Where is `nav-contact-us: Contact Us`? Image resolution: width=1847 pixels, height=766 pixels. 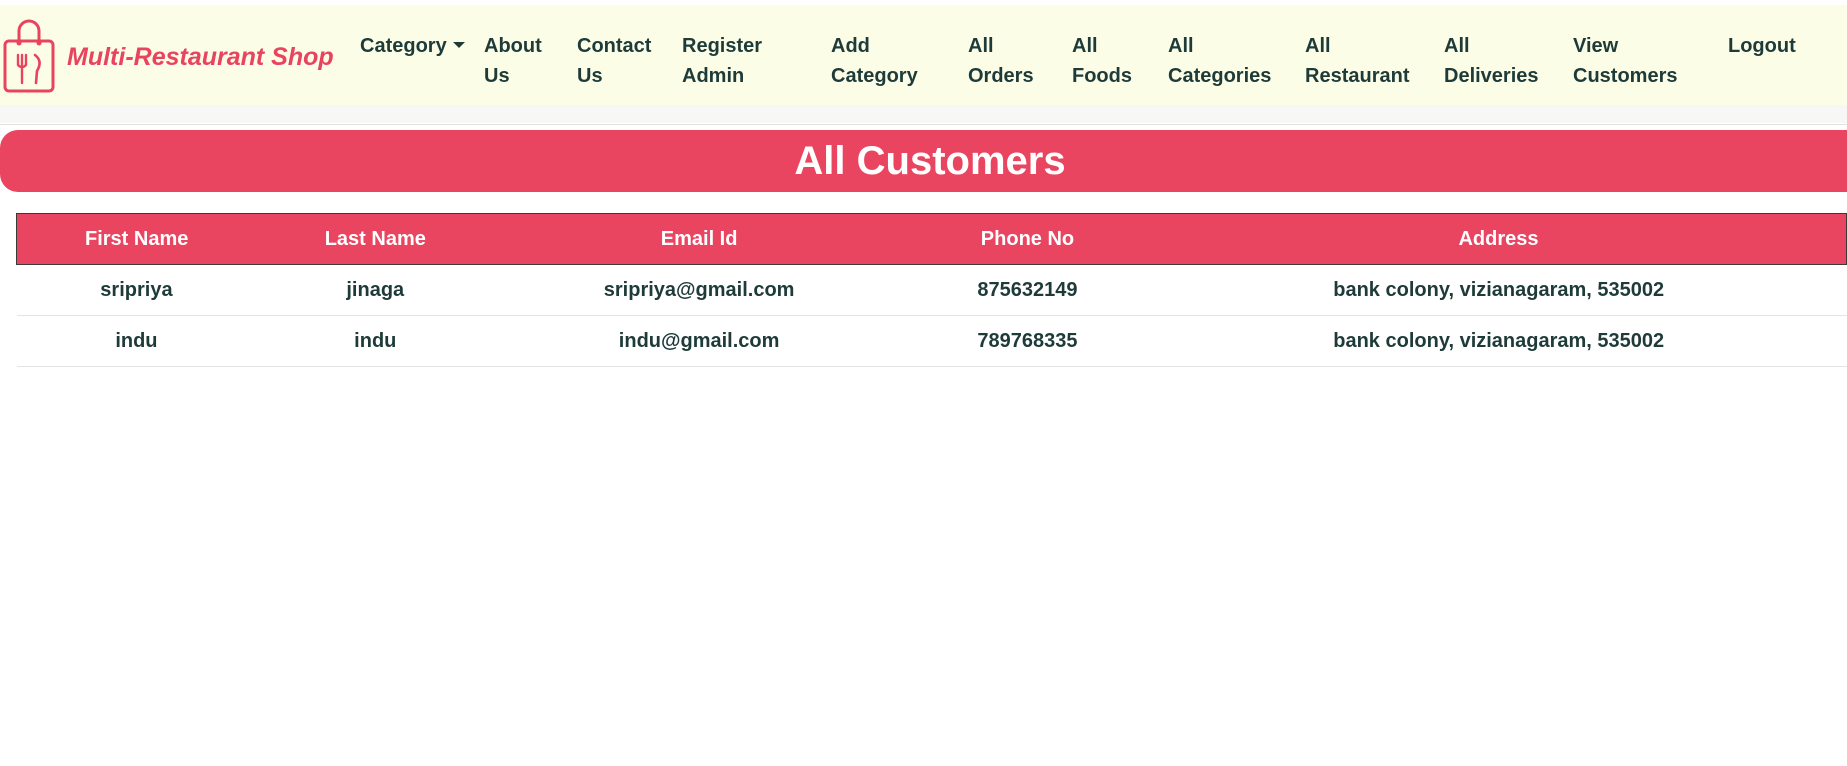 nav-contact-us: Contact Us is located at coordinates (614, 61).